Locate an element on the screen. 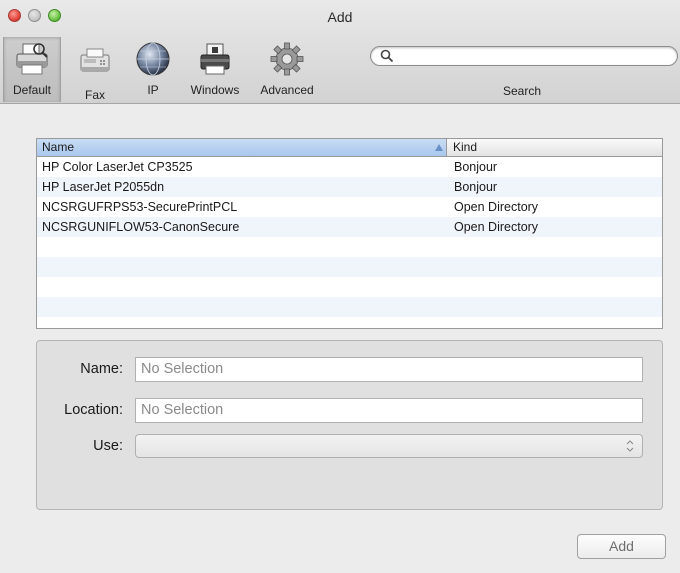 This screenshot has height=573, width=680. add-button: Add is located at coordinates (621, 546).